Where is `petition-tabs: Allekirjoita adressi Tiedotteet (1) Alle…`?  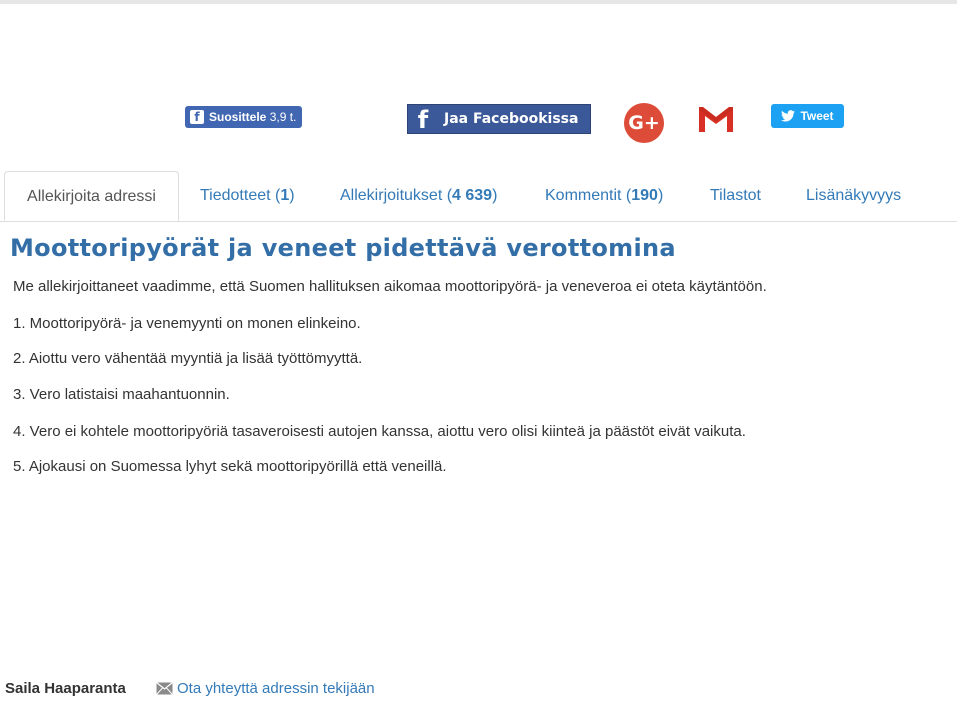
petition-tabs: Allekirjoita adressi Tiedotteet (1) Alle… is located at coordinates (478, 196).